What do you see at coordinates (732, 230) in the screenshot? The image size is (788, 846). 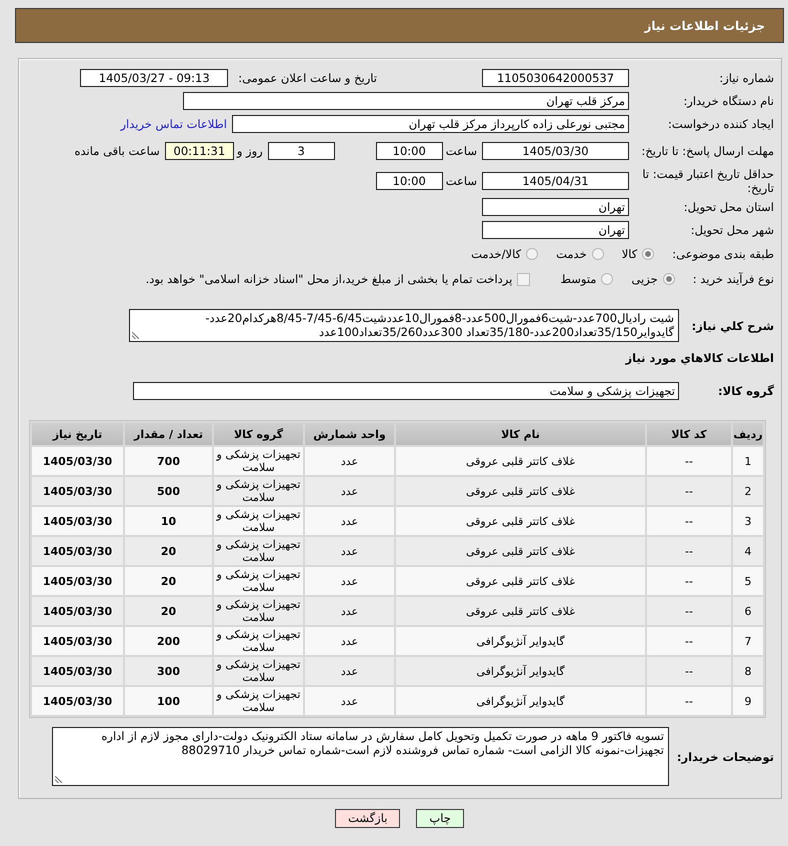 I see `form-label: شهر محل تحویل:` at bounding box center [732, 230].